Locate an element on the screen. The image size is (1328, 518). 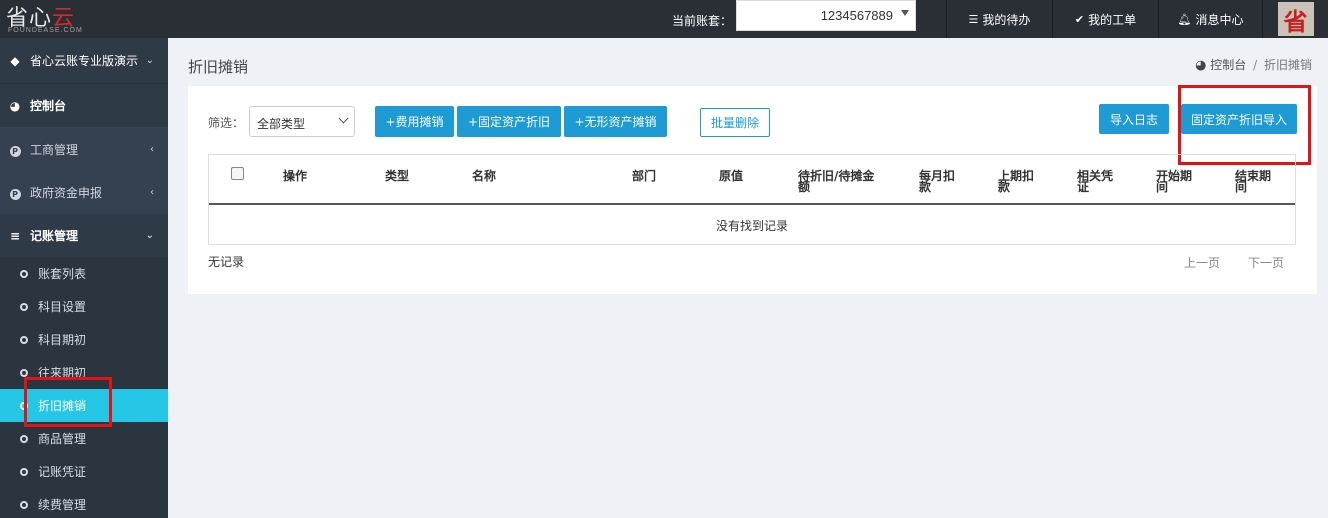
sidebar-item-bookkeeping: ≡ 记账管理 ⌄ is located at coordinates (84, 235).